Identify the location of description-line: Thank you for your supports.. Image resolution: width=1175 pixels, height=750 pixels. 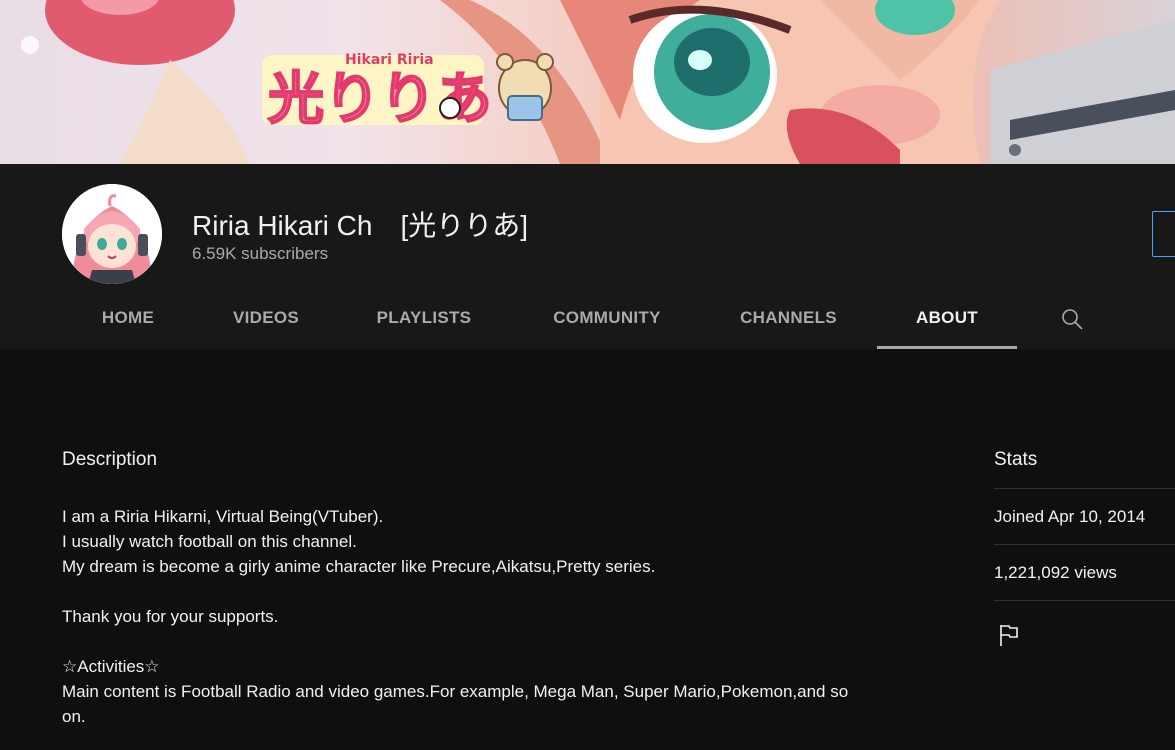
(170, 616).